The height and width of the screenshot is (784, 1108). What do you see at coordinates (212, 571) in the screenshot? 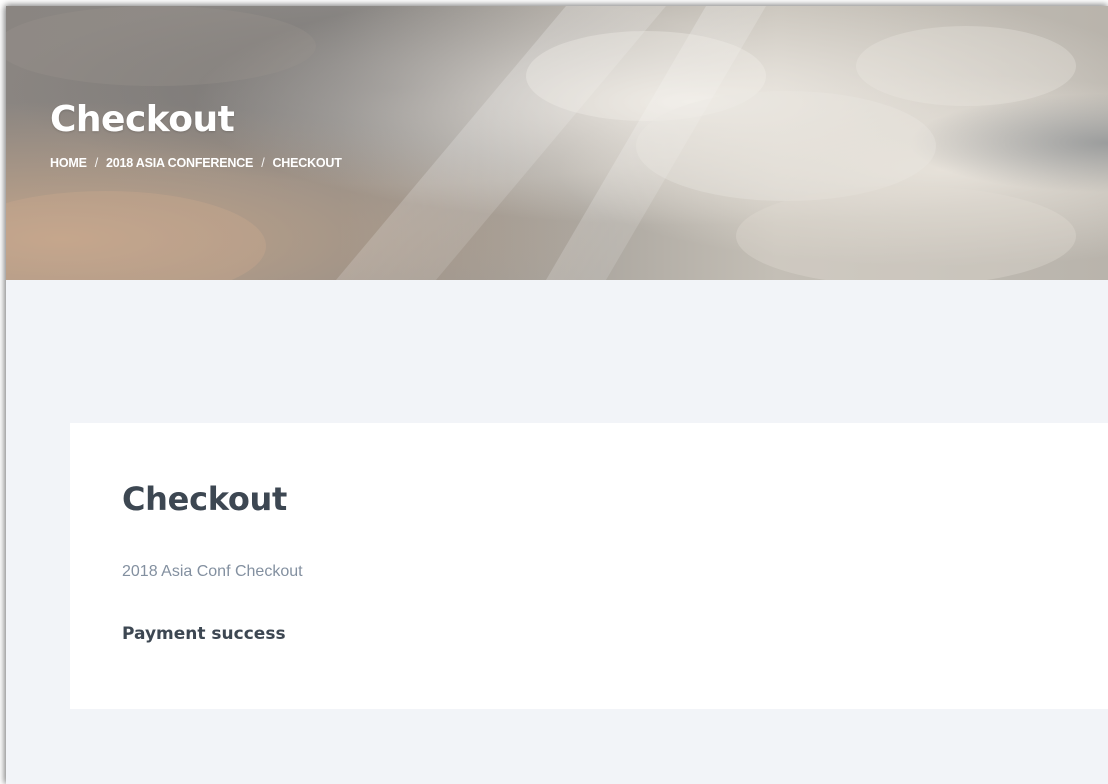
I see `checkout-subtitle: 2018 Asia Conf Checkout` at bounding box center [212, 571].